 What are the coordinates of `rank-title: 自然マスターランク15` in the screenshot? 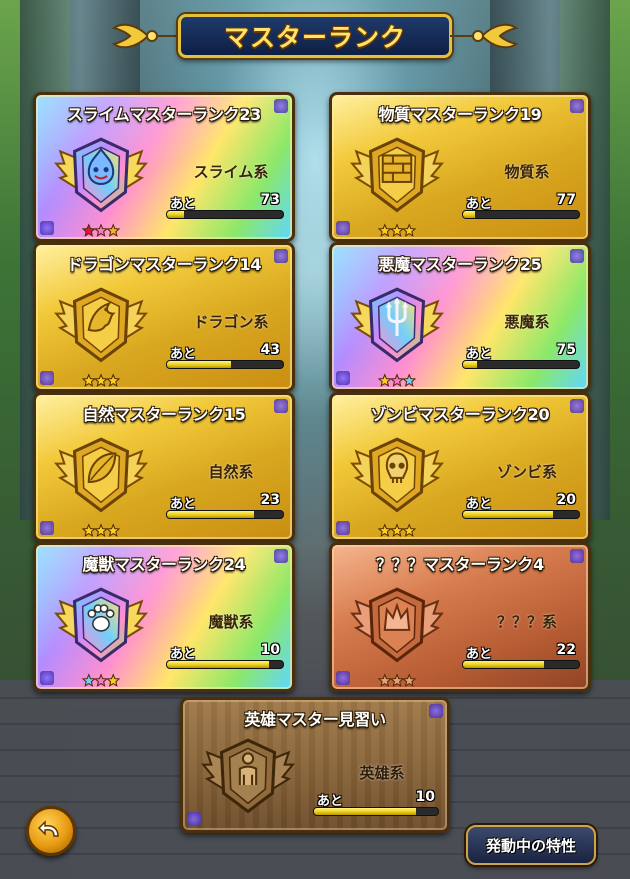 It's located at (164, 414).